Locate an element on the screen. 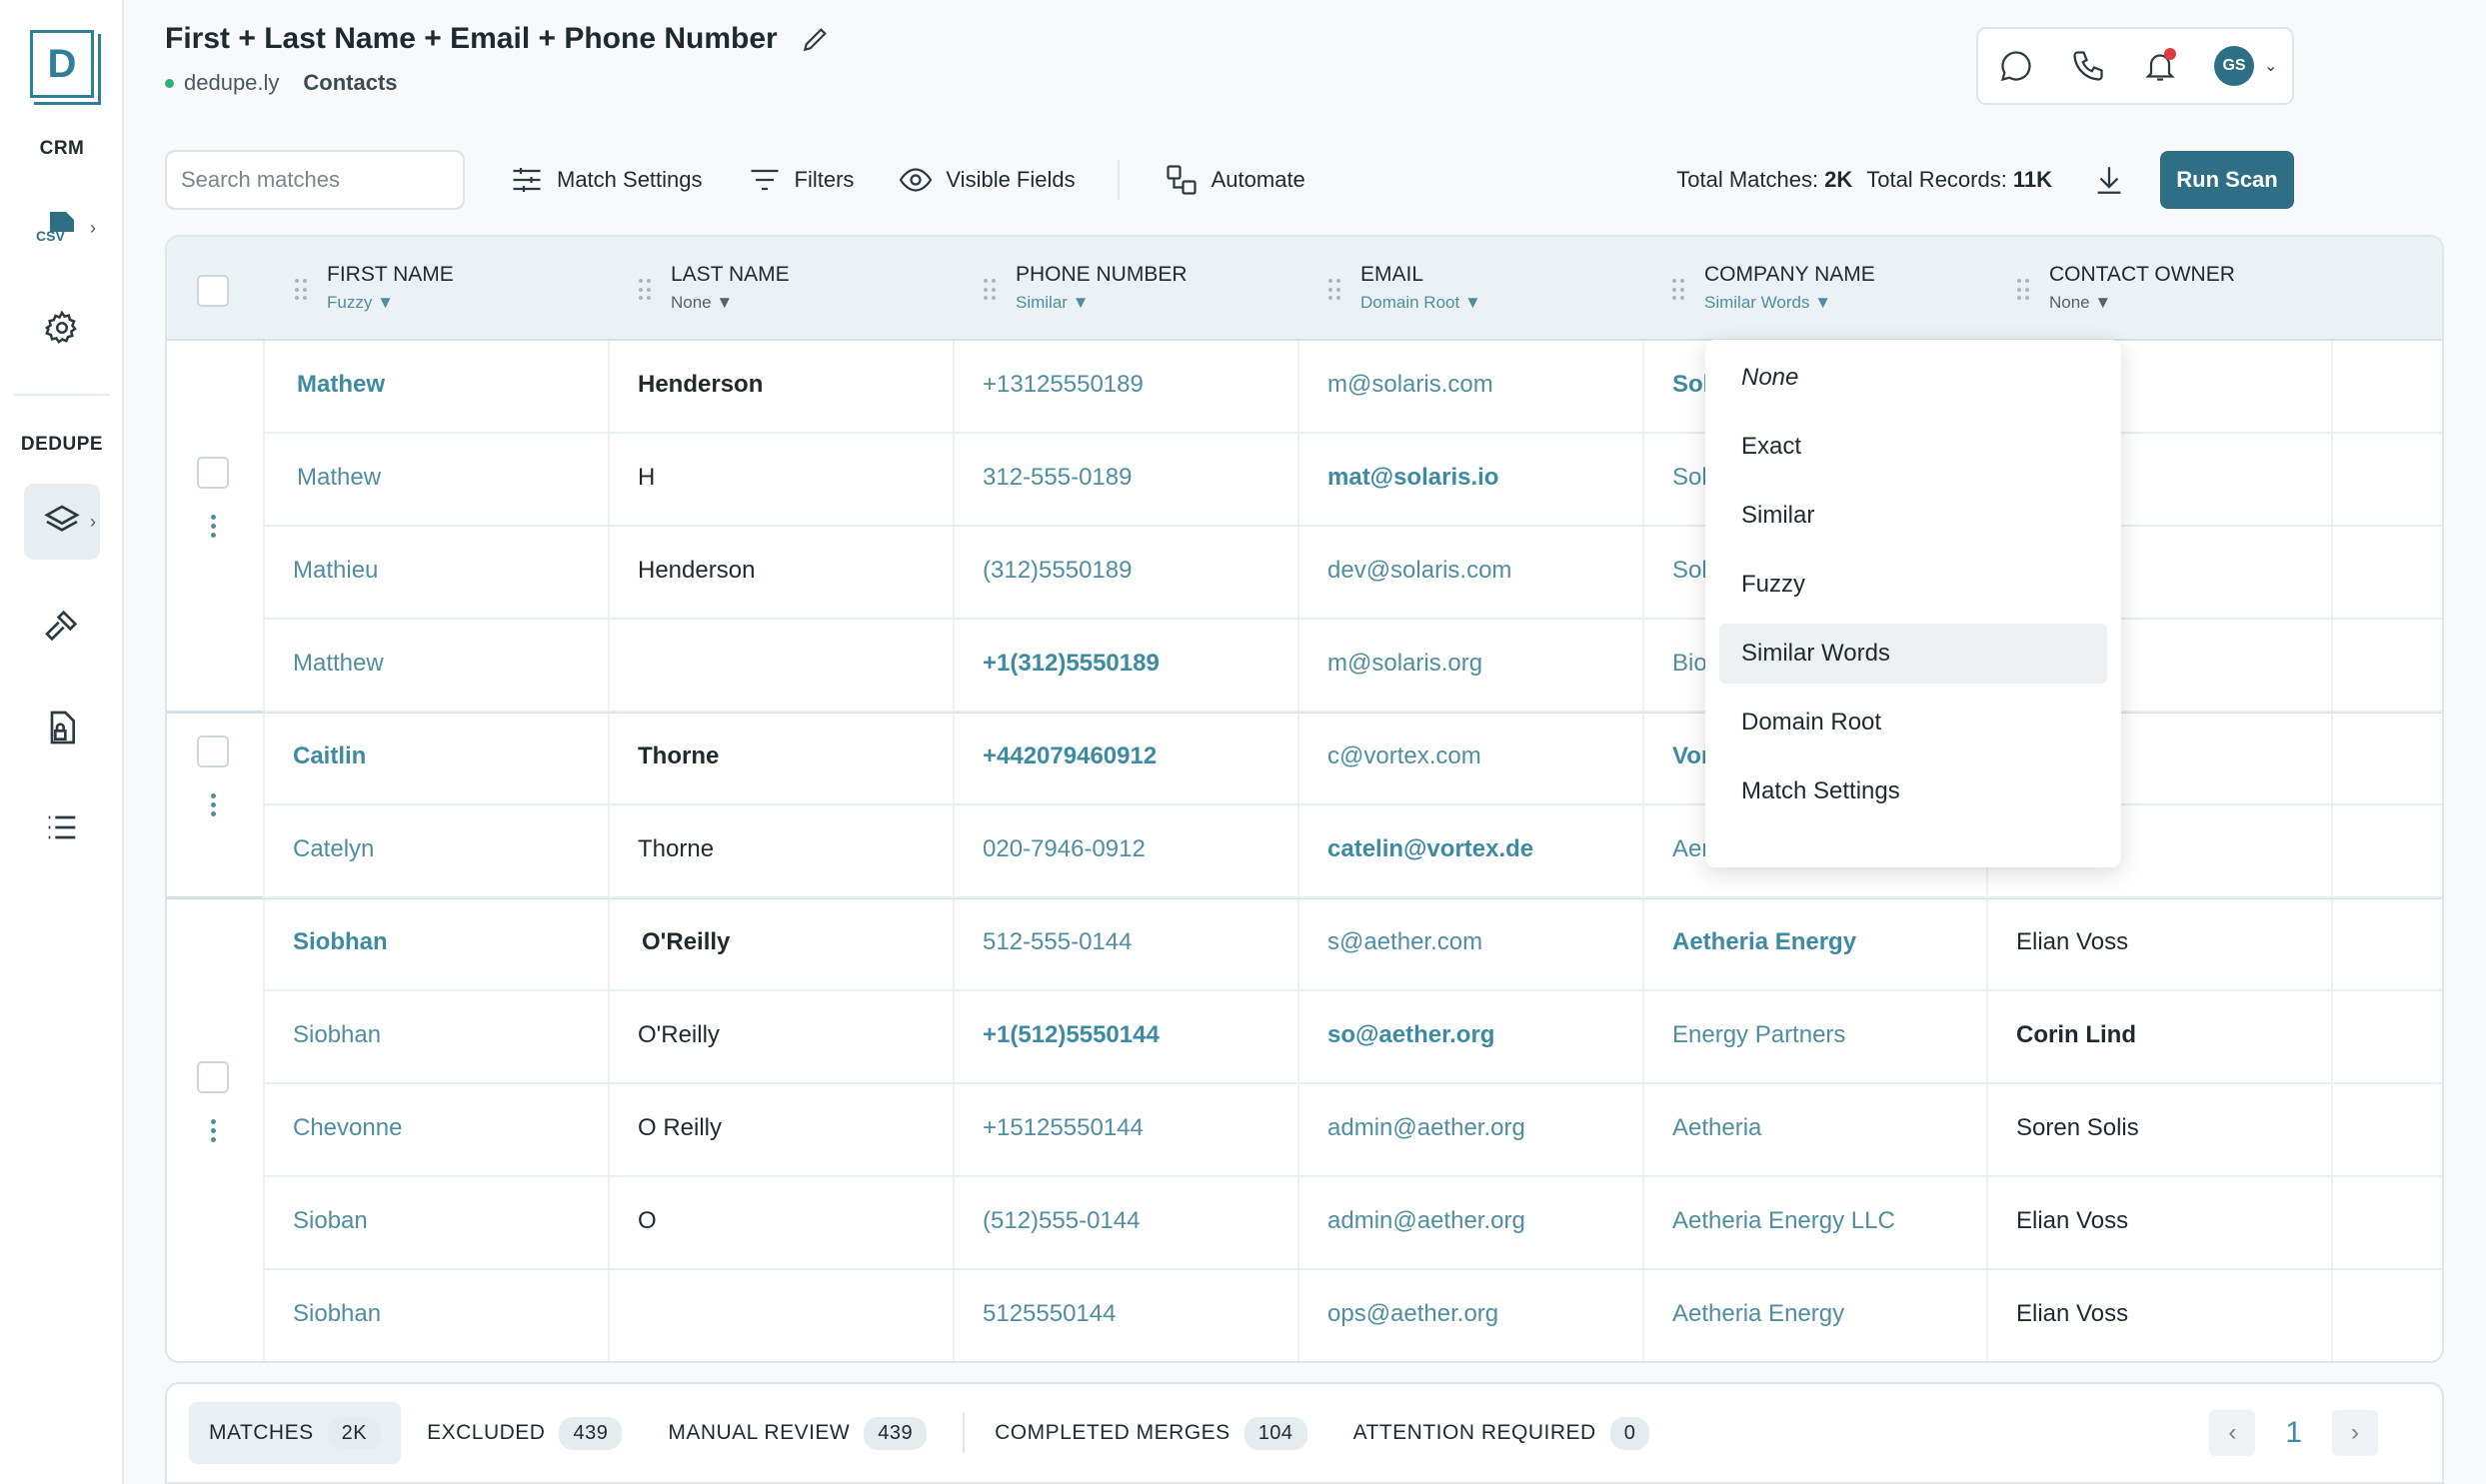 The height and width of the screenshot is (1484, 2486). cell-first: Catelyn is located at coordinates (333, 849).